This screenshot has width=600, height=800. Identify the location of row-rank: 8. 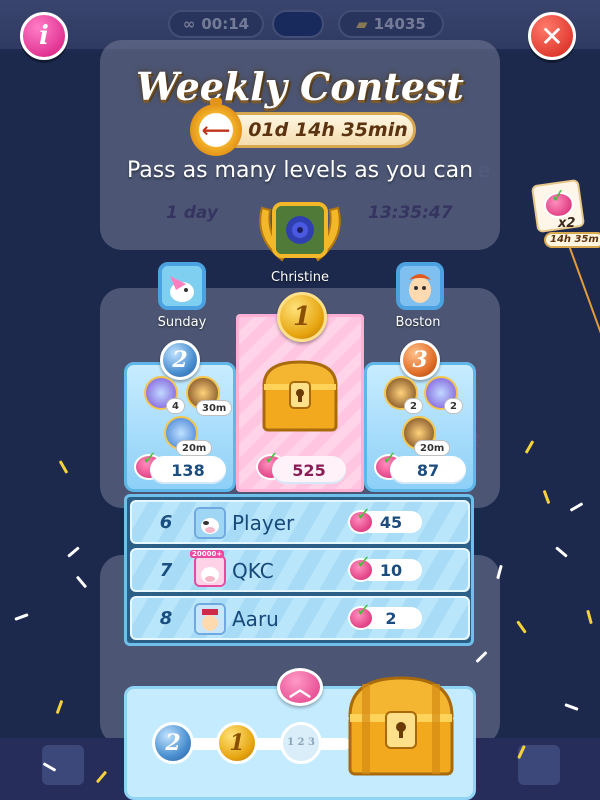
(166, 618).